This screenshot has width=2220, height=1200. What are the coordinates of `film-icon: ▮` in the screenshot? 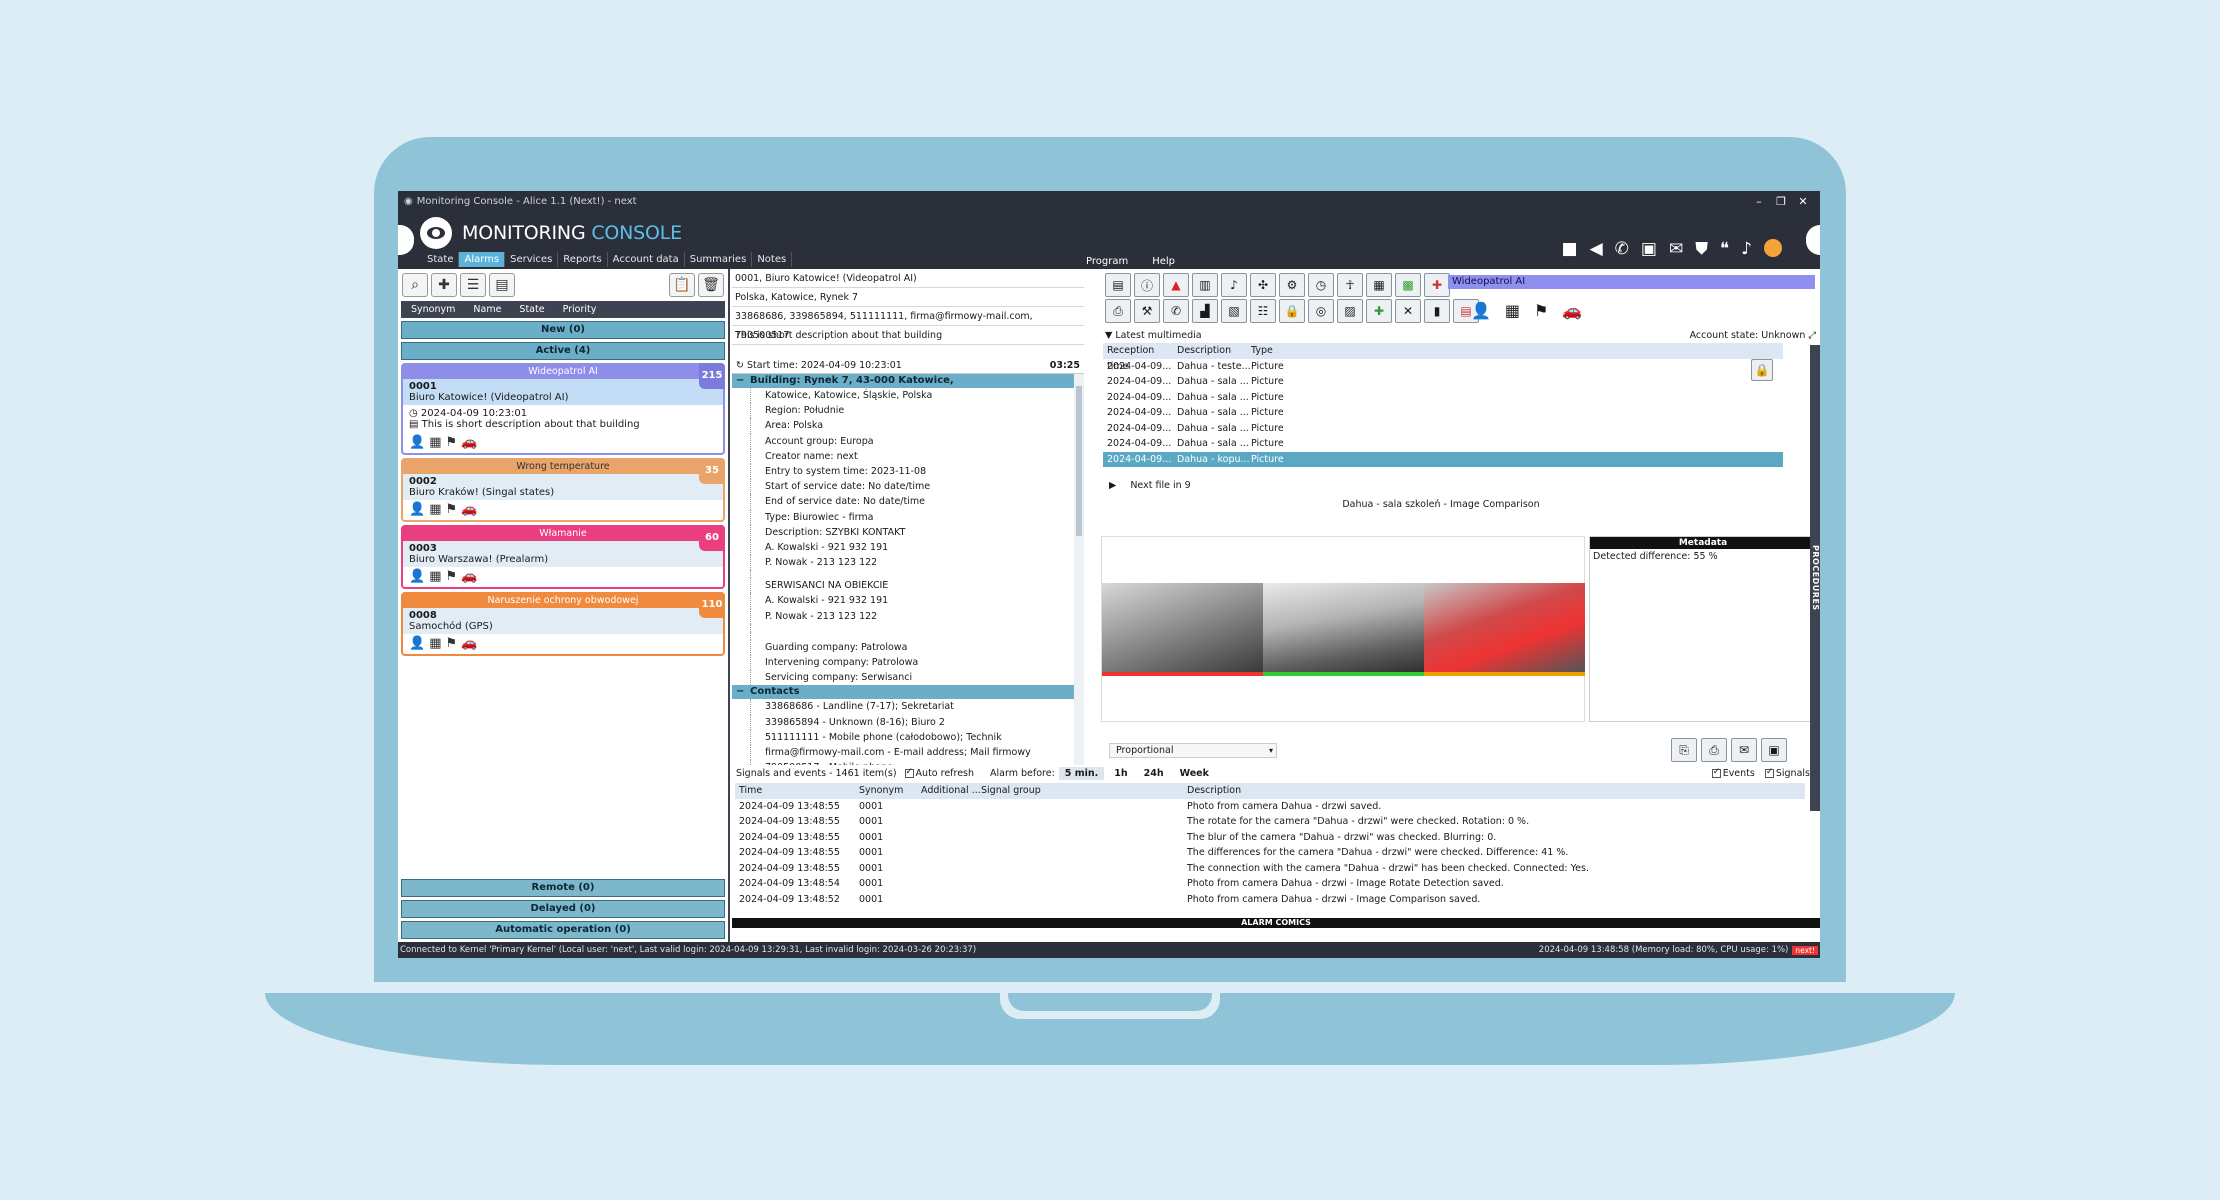 It's located at (1437, 311).